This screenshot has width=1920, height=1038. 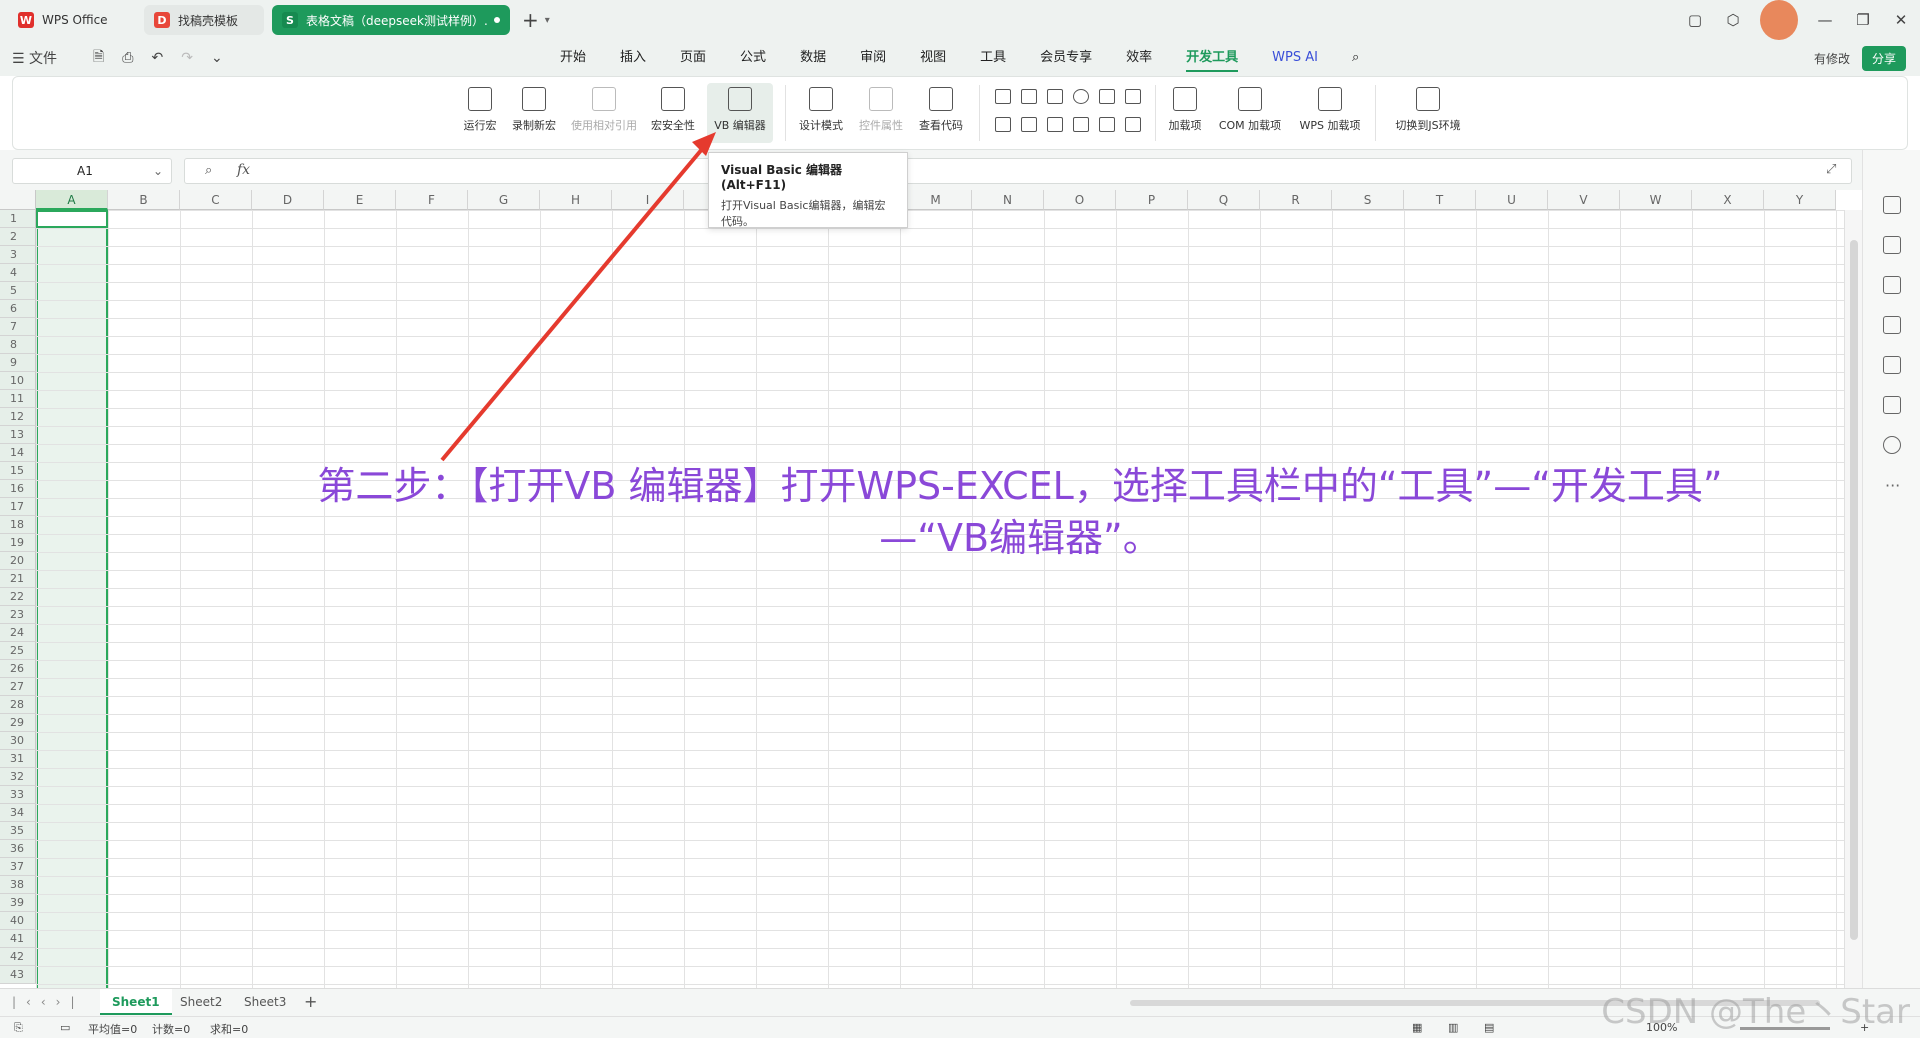 What do you see at coordinates (98, 58) in the screenshot?
I see `save-icon: 🗎` at bounding box center [98, 58].